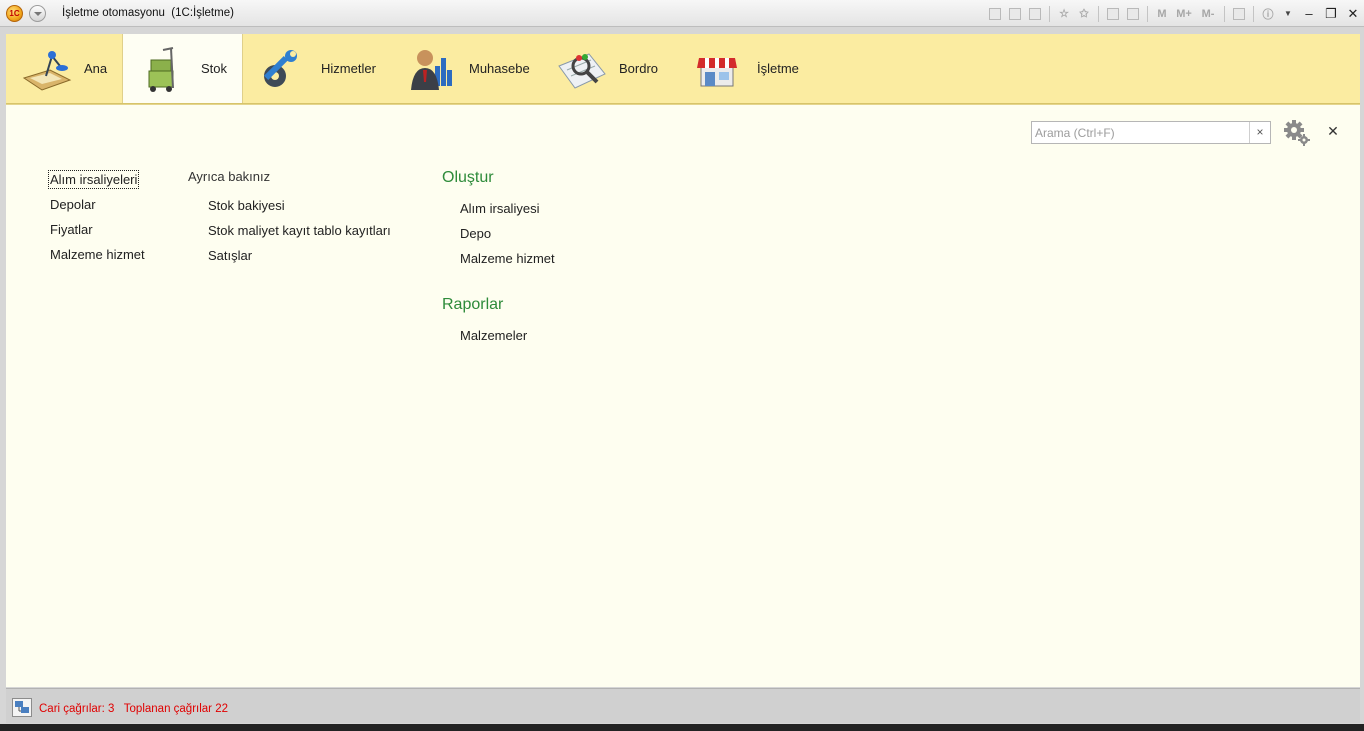 The width and height of the screenshot is (1364, 731). I want to click on 1c-logo-icon: 1C, so click(14, 13).